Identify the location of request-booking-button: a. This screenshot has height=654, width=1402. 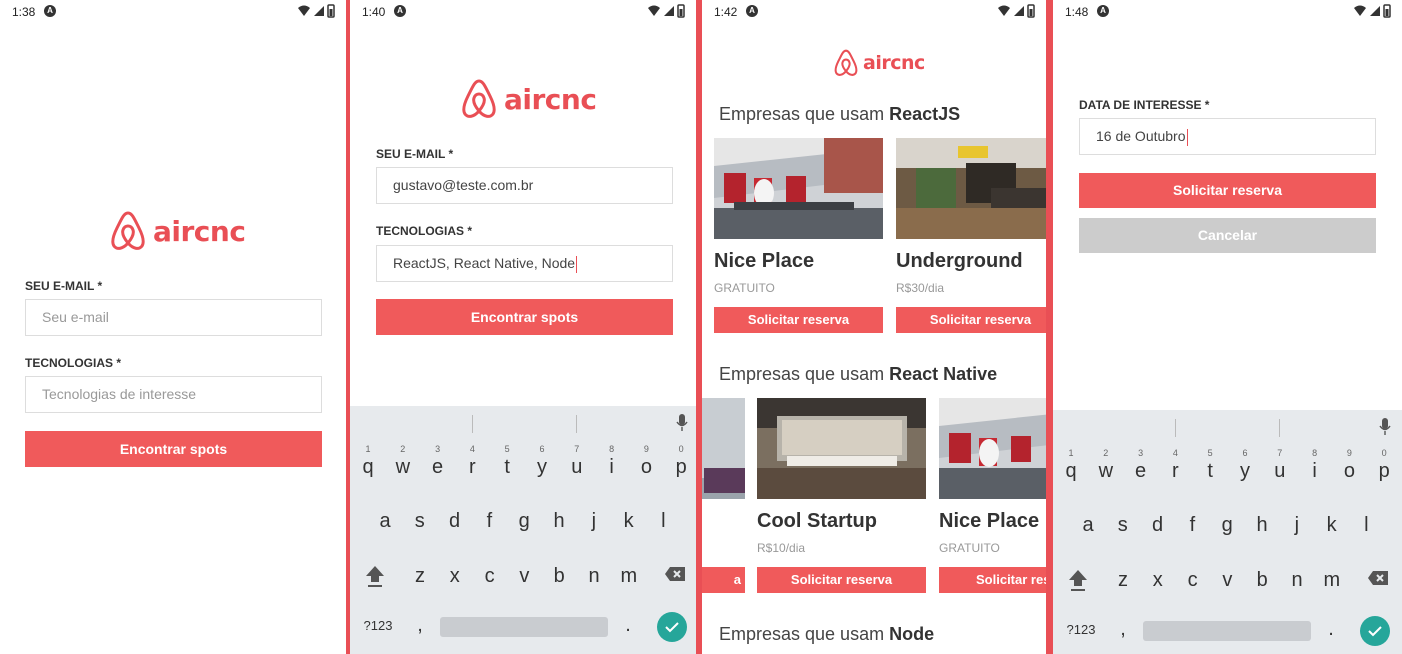
(723, 580).